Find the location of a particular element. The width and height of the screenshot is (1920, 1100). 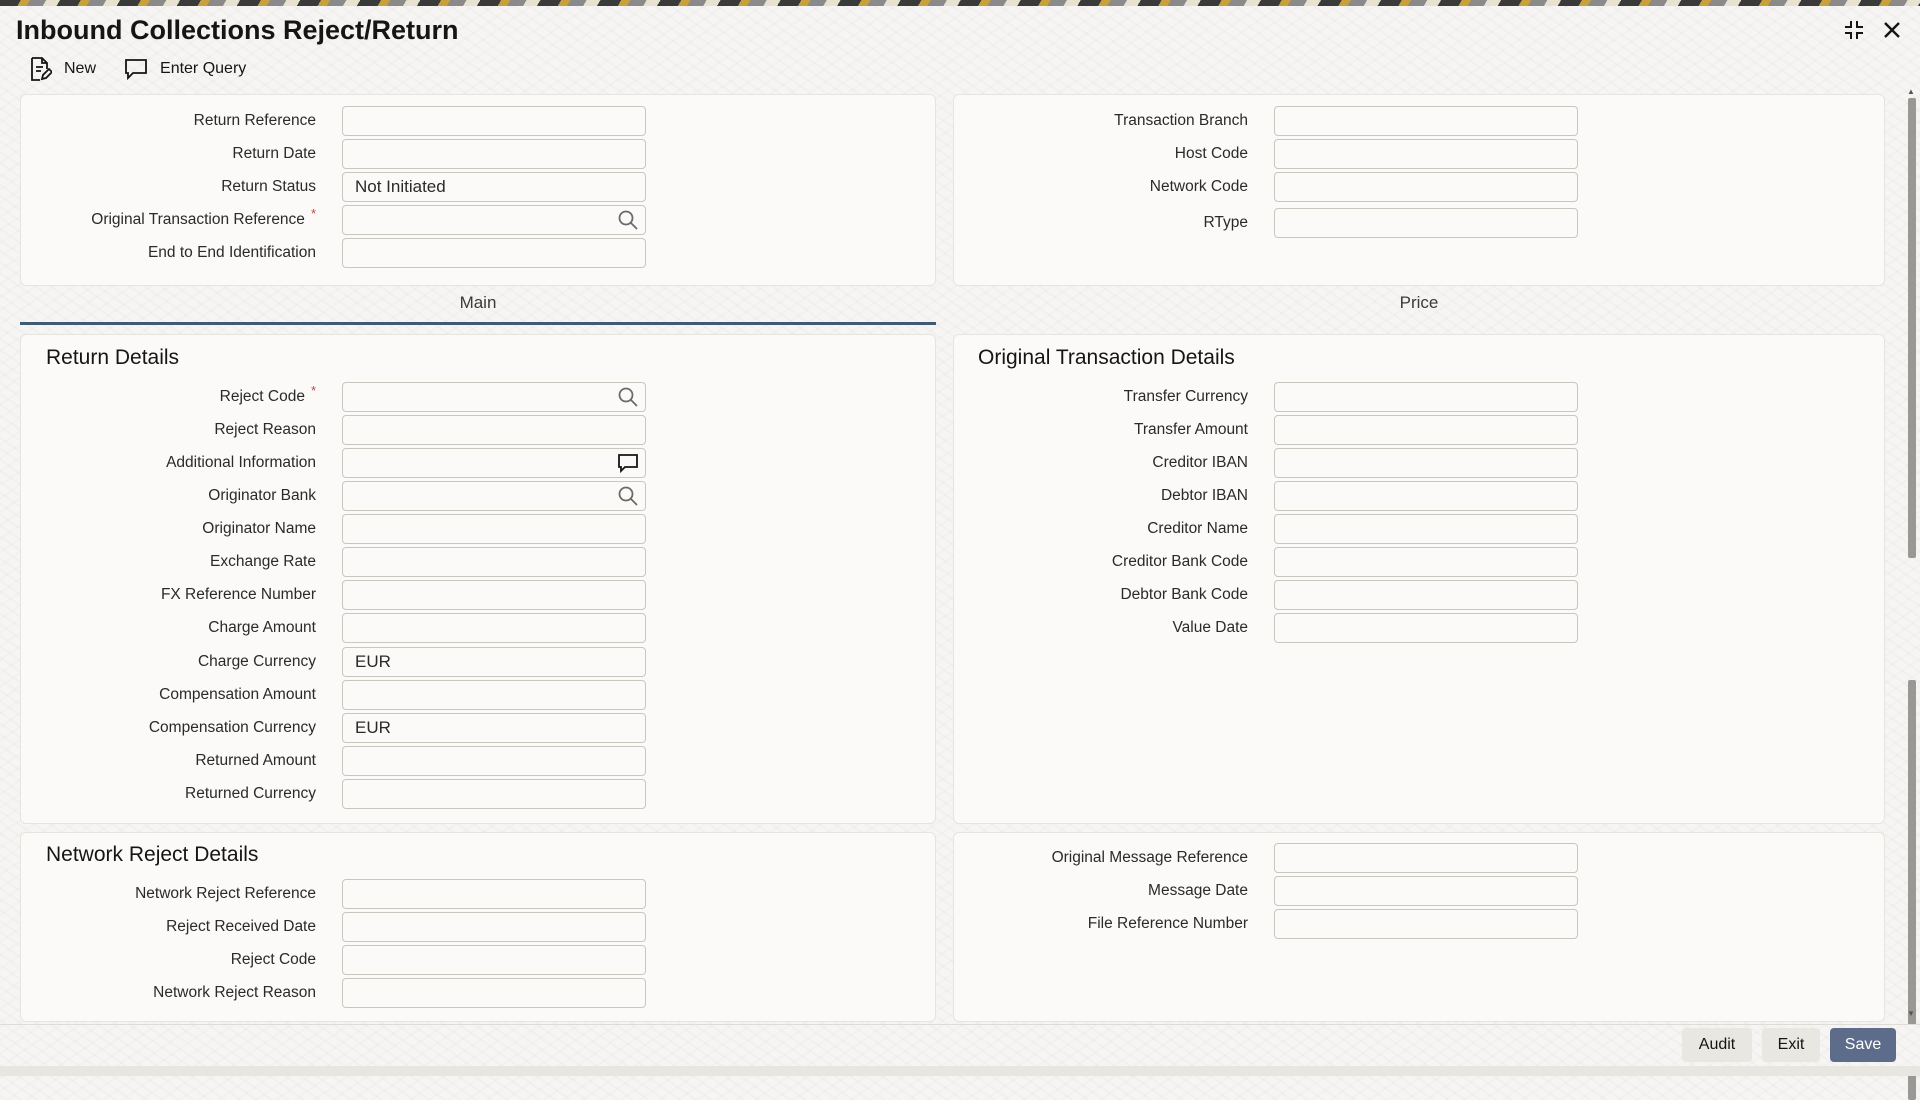

creditor-name-input is located at coordinates (1426, 529).